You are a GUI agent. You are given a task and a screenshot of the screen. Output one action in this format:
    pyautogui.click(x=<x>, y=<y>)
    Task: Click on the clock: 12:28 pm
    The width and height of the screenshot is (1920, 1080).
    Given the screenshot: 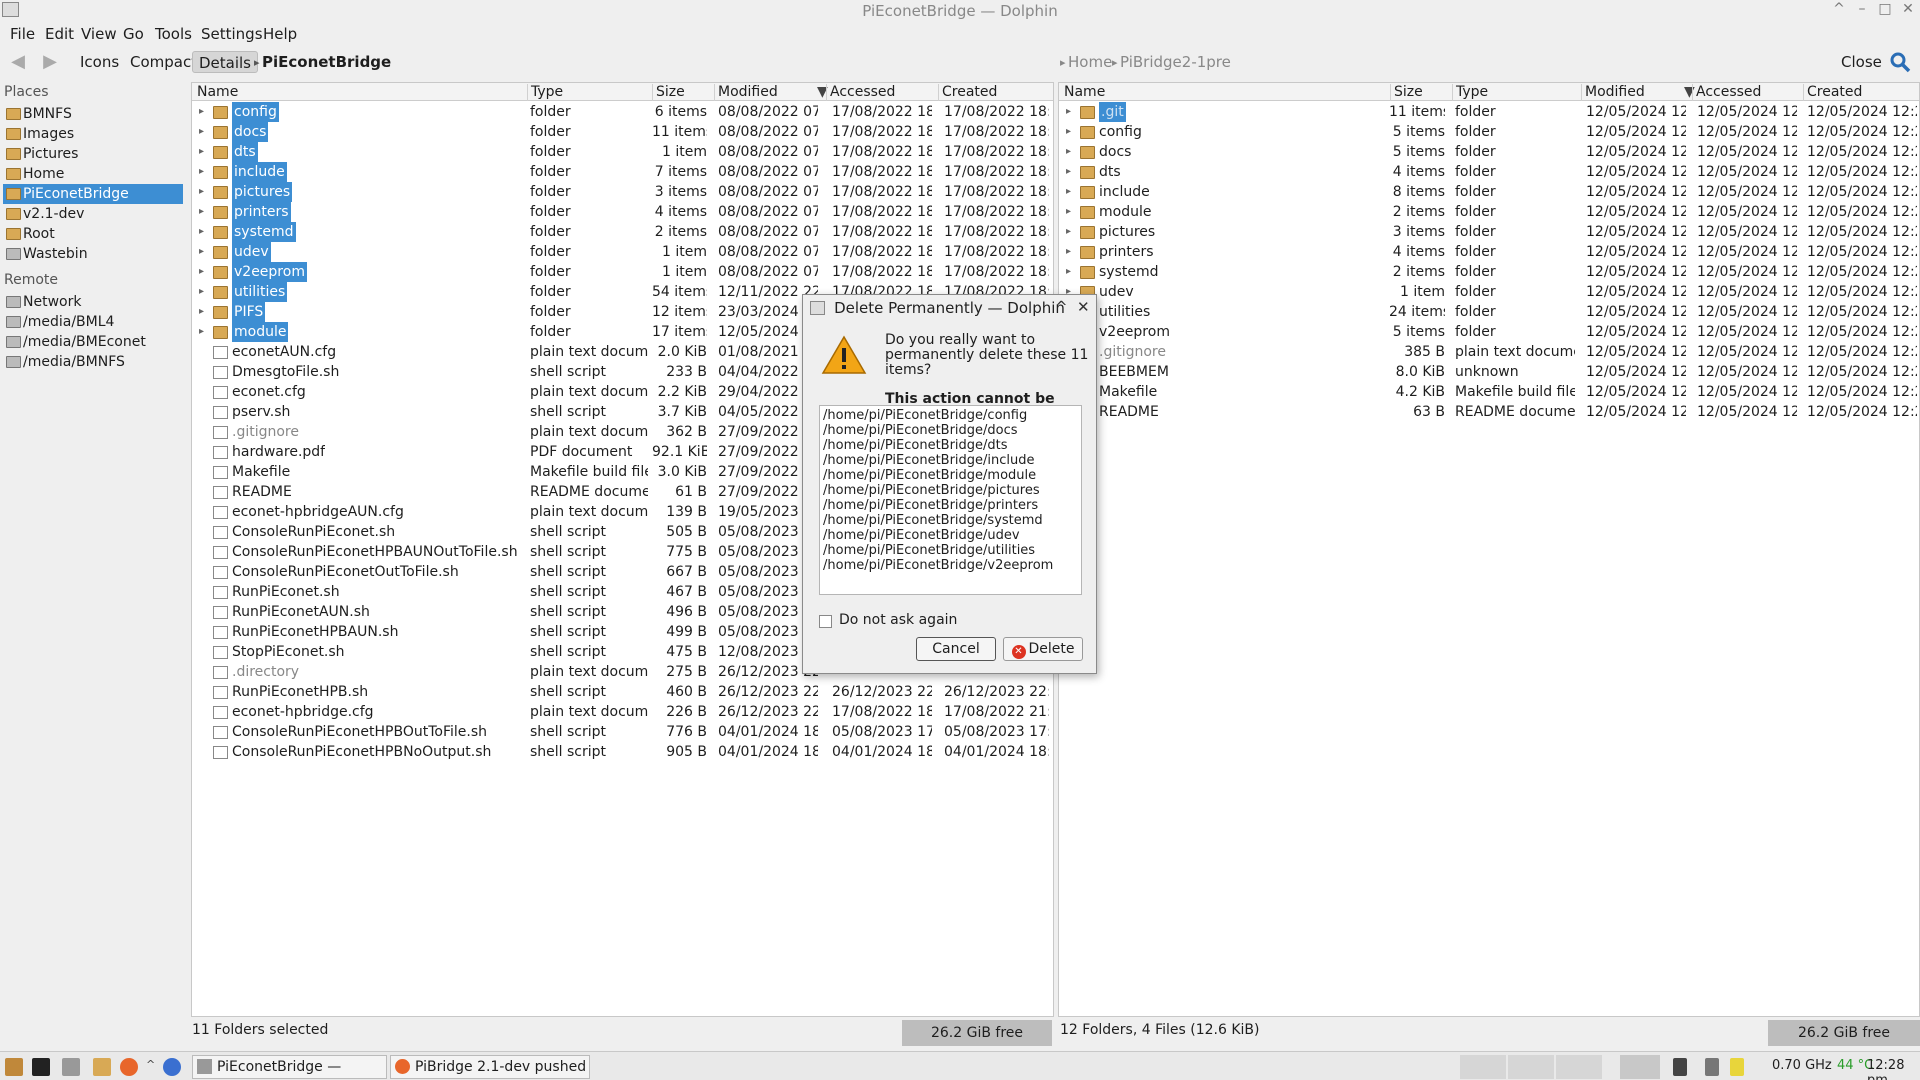 What is the action you would take?
    pyautogui.click(x=1893, y=1069)
    